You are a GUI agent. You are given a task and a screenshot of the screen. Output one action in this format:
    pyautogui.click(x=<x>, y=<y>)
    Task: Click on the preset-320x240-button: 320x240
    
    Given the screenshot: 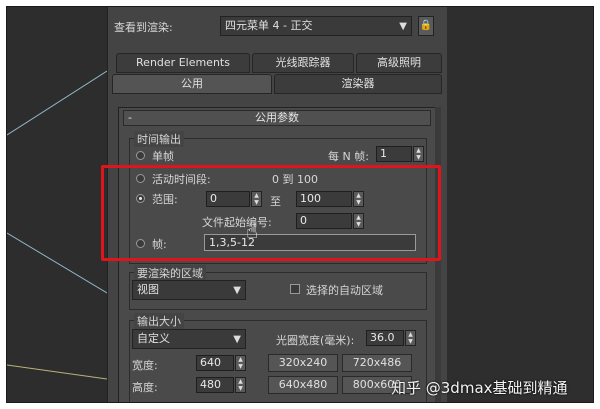 What is the action you would take?
    pyautogui.click(x=303, y=363)
    